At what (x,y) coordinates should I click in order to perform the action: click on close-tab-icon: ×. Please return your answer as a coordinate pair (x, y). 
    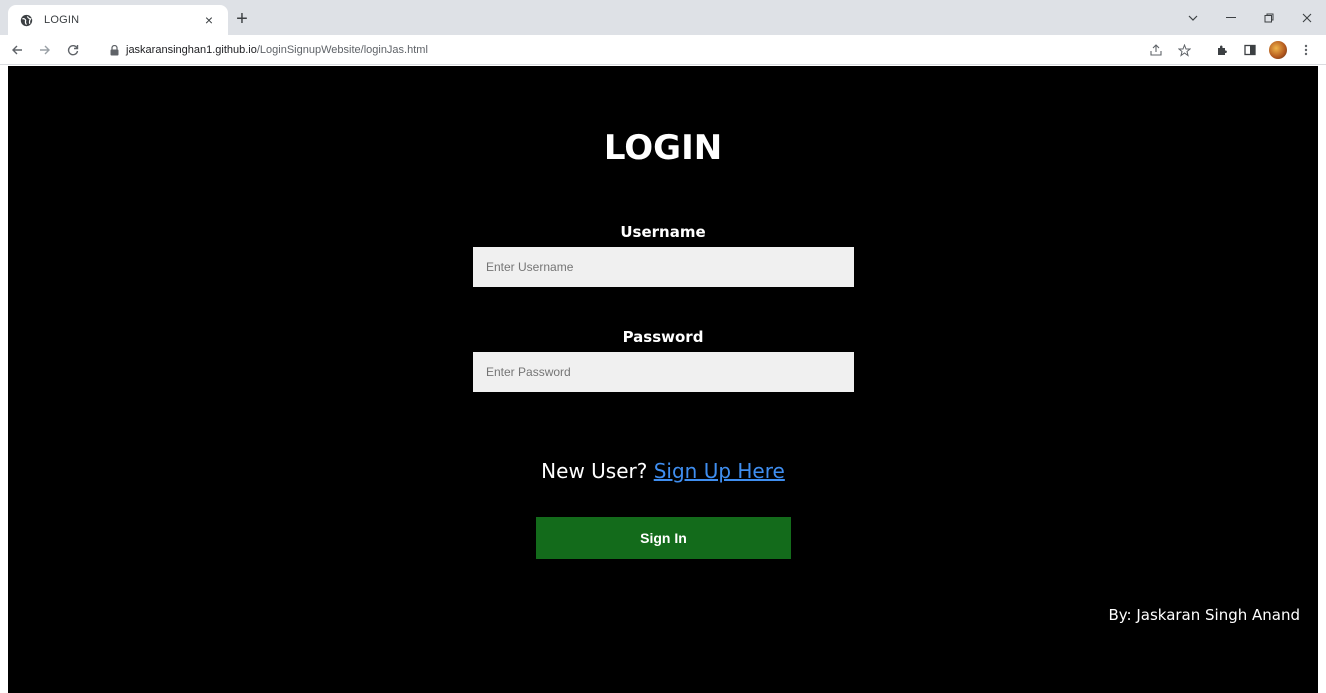
    Looking at the image, I should click on (209, 20).